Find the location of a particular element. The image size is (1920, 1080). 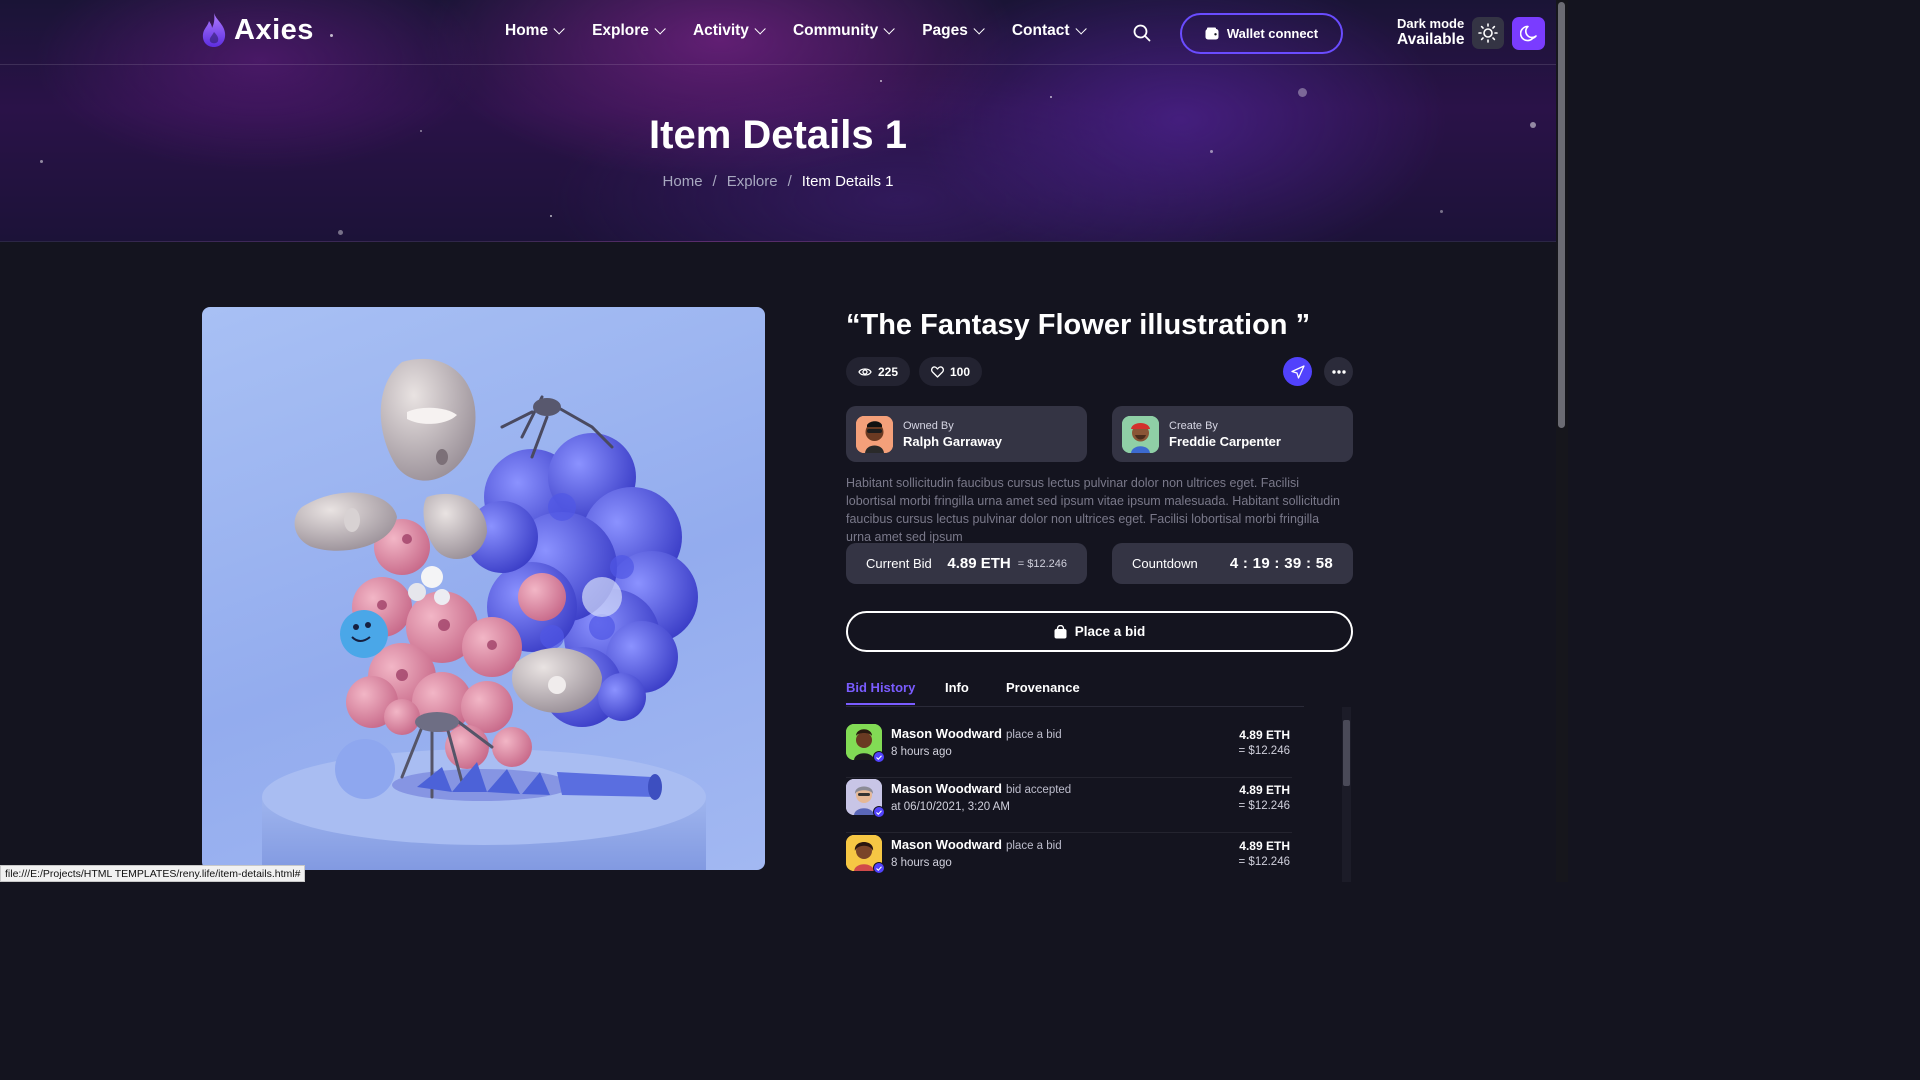

heart-icon is located at coordinates (937, 371).